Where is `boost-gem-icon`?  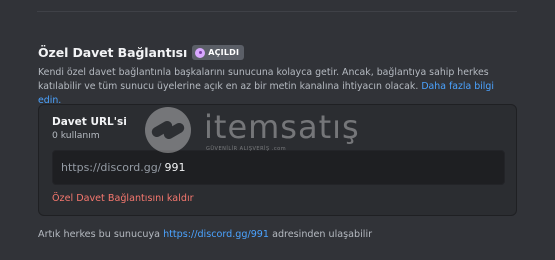 boost-gem-icon is located at coordinates (200, 52).